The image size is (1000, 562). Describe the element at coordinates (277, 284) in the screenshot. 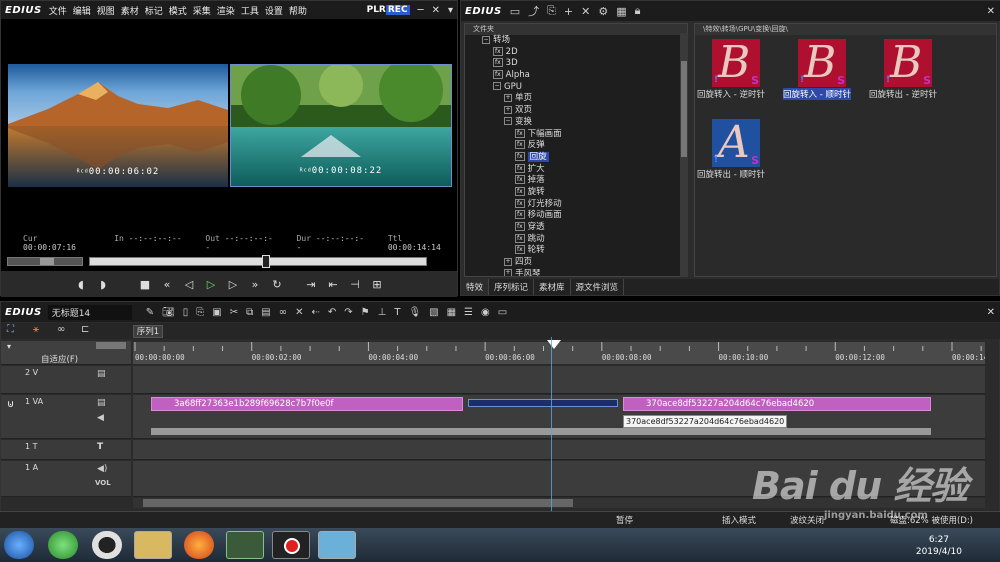

I see `loop-icon: ↻` at that location.